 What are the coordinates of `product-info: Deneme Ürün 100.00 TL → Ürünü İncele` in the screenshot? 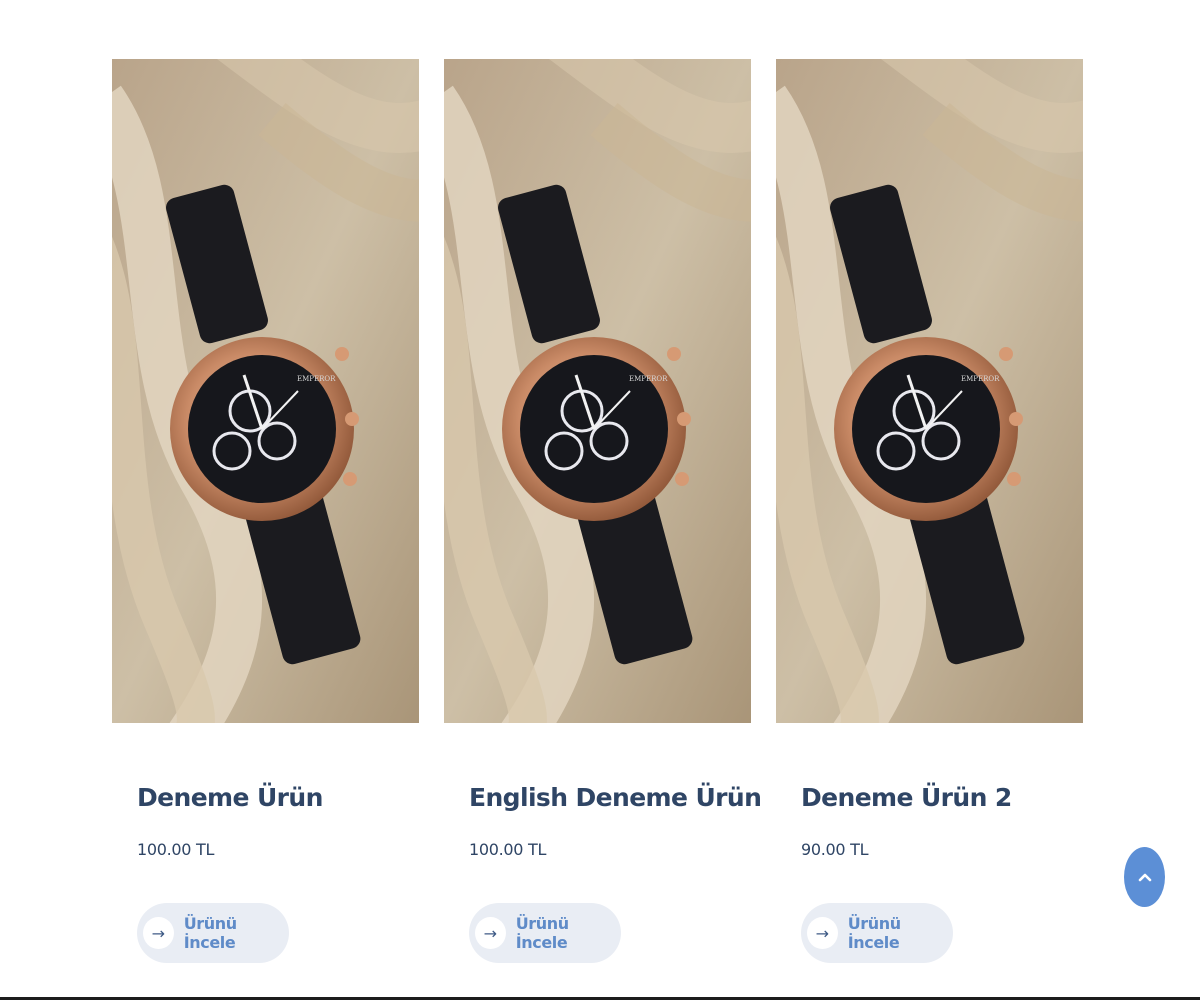 It's located at (265, 843).